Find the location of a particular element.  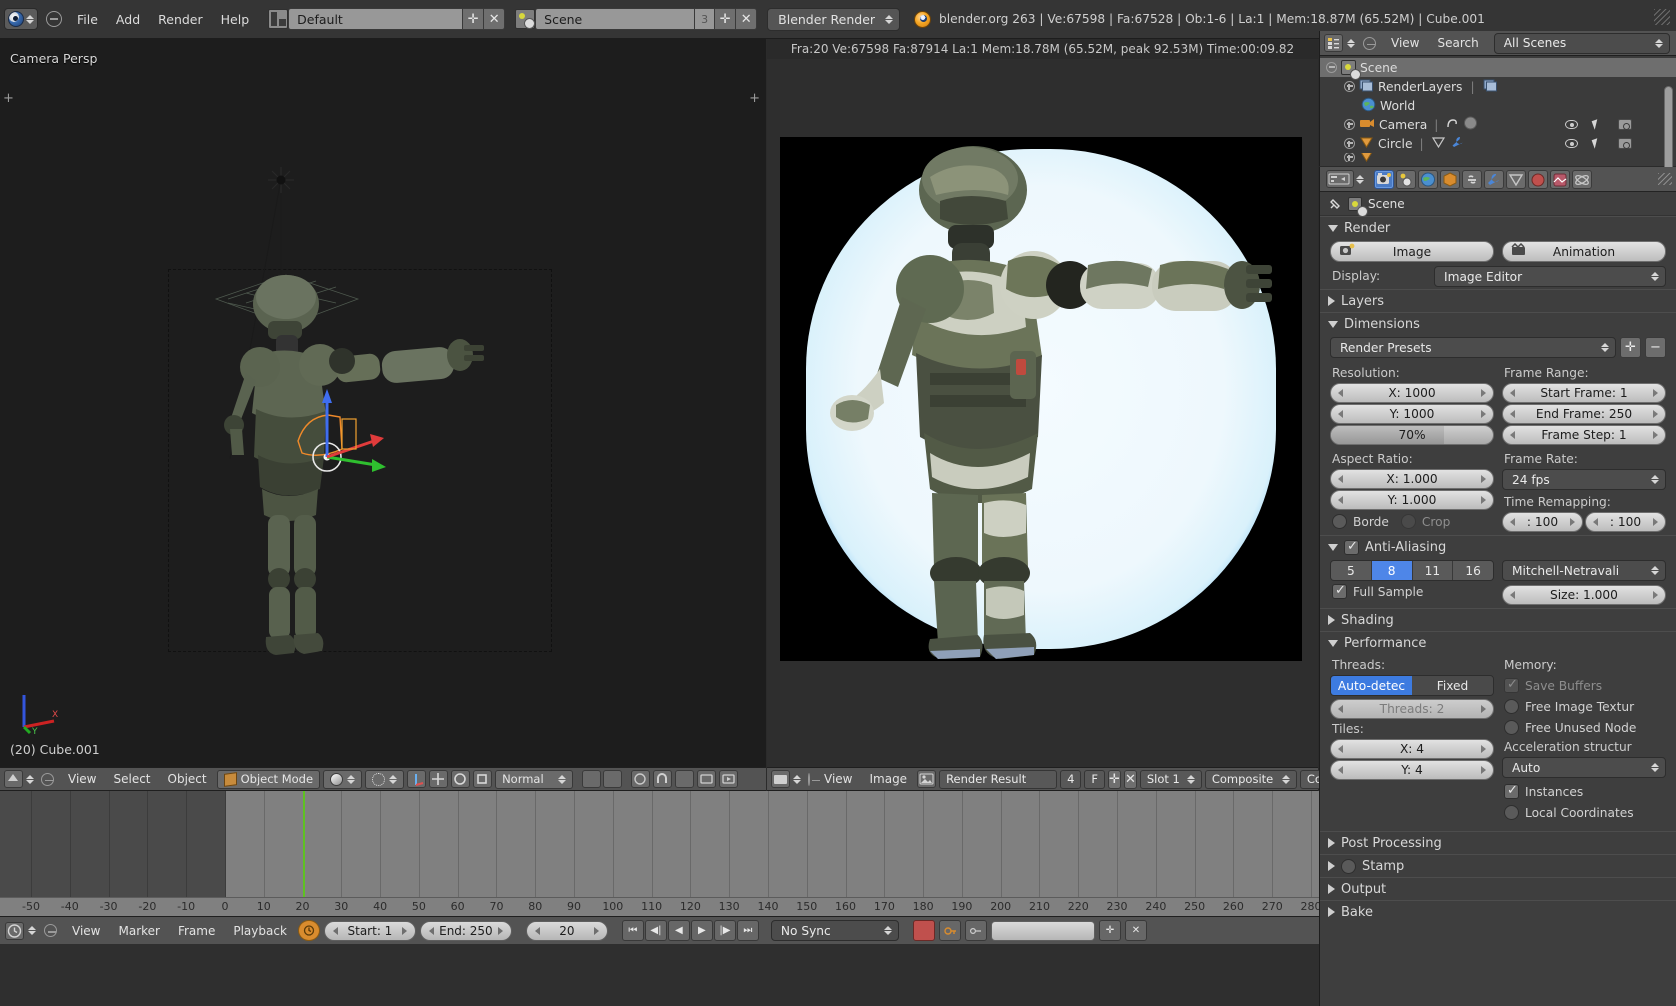

aa-sample-11: 11 is located at coordinates (1433, 570).